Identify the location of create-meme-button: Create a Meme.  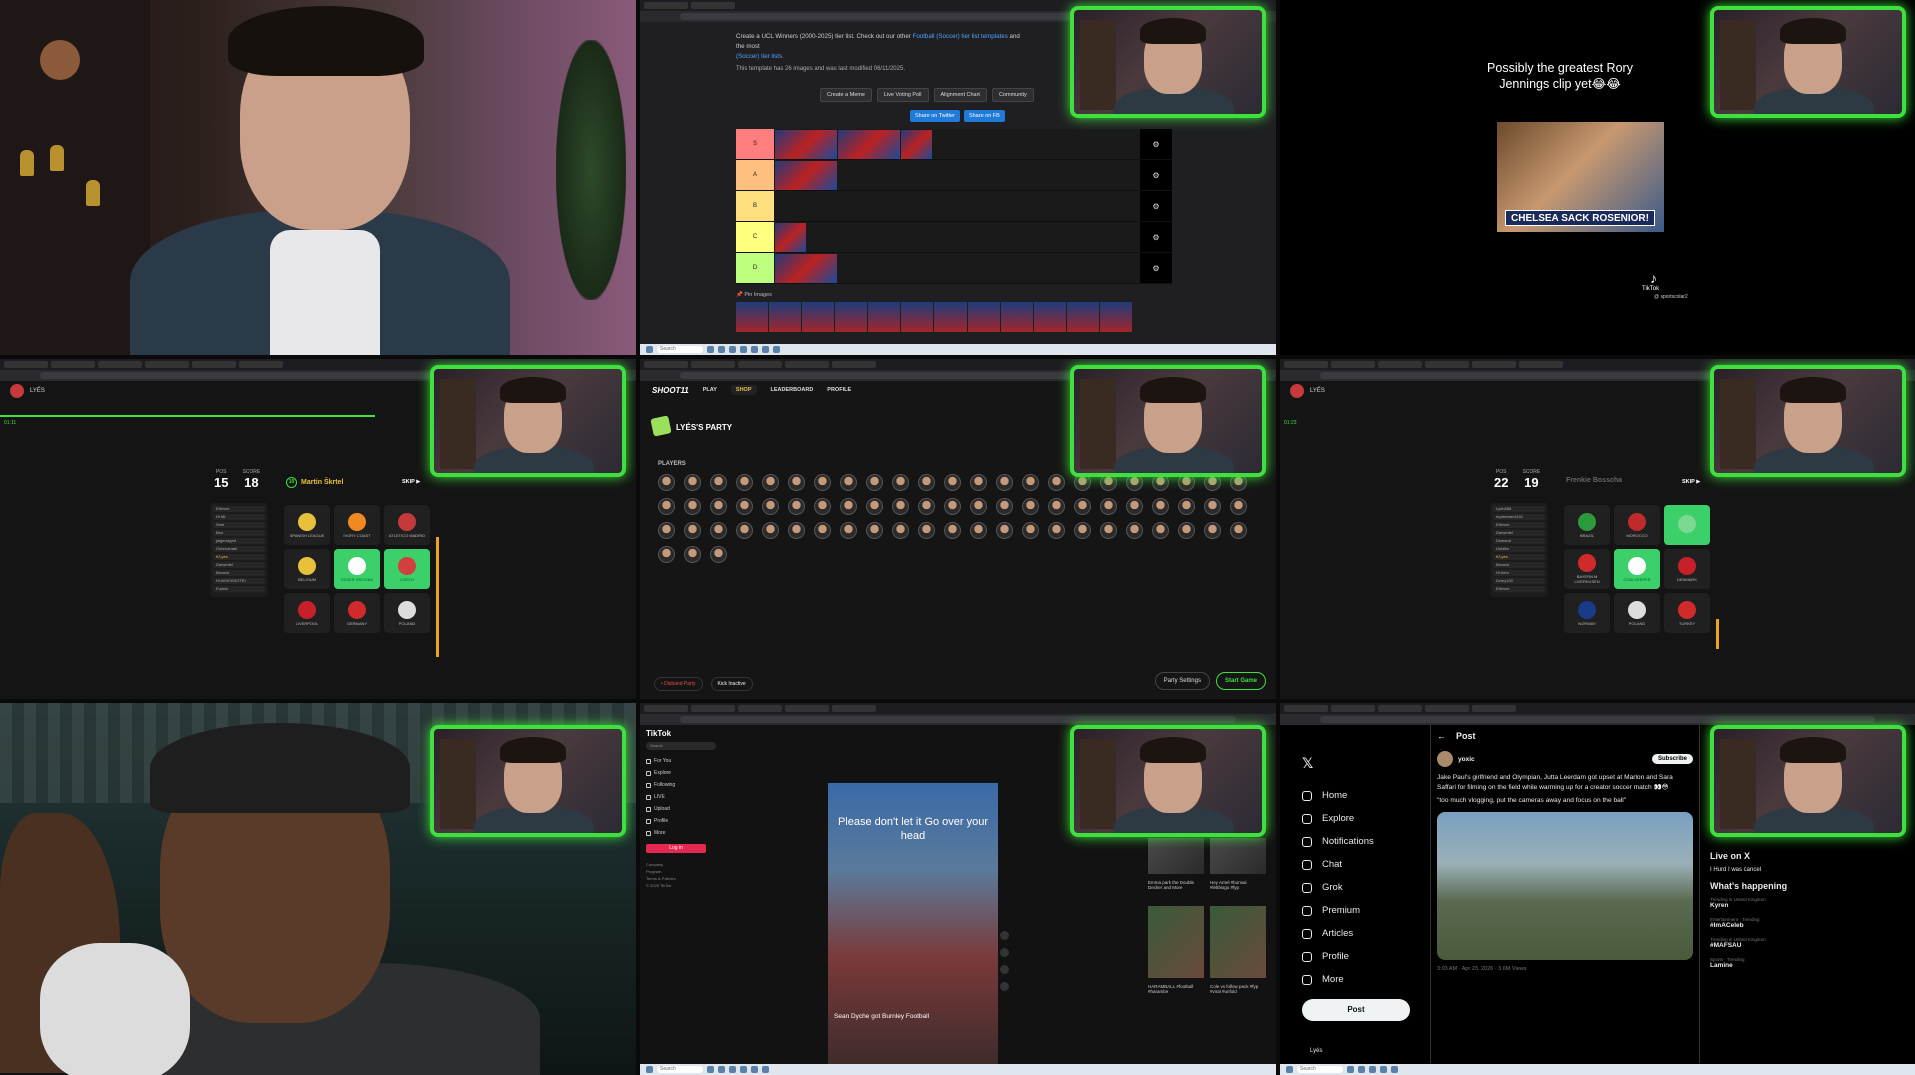
(846, 95).